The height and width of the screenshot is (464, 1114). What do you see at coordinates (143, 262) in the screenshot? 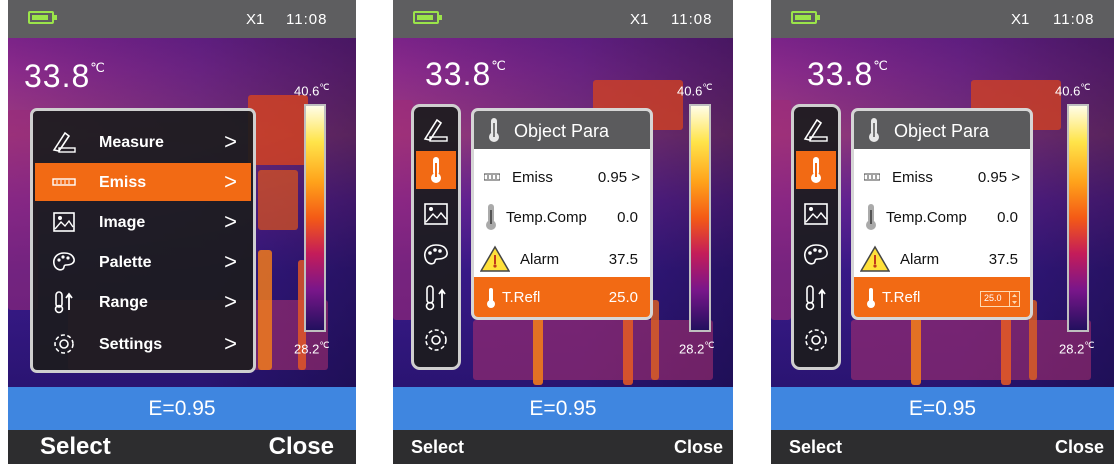
I see `menu-item-palette: Palette >` at bounding box center [143, 262].